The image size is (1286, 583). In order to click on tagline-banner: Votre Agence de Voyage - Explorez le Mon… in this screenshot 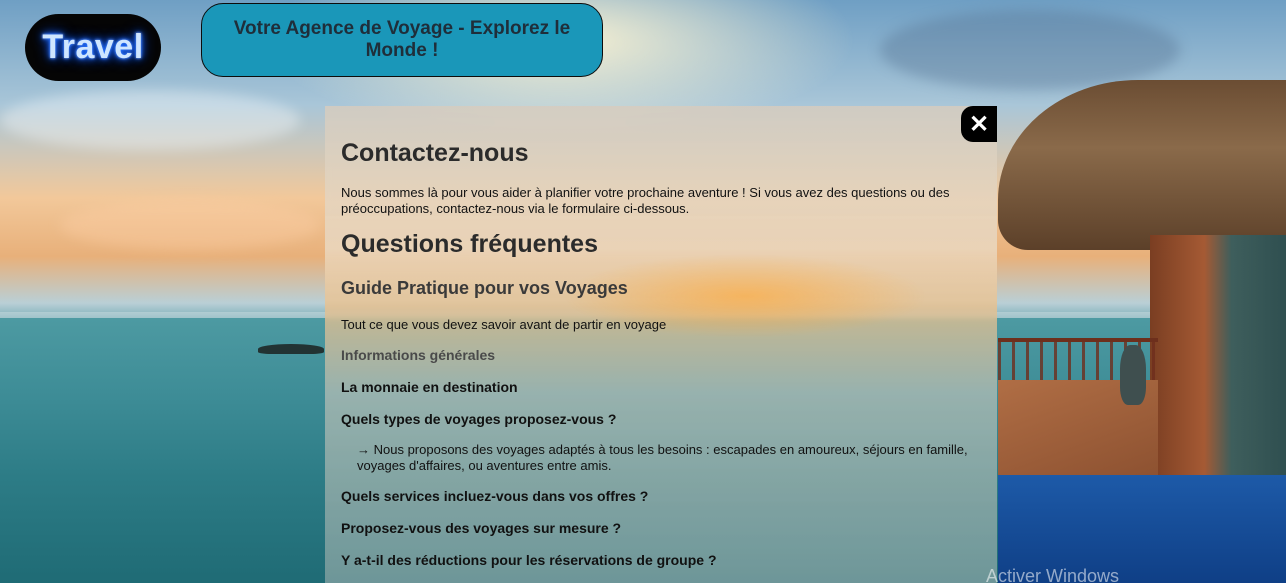, I will do `click(402, 40)`.